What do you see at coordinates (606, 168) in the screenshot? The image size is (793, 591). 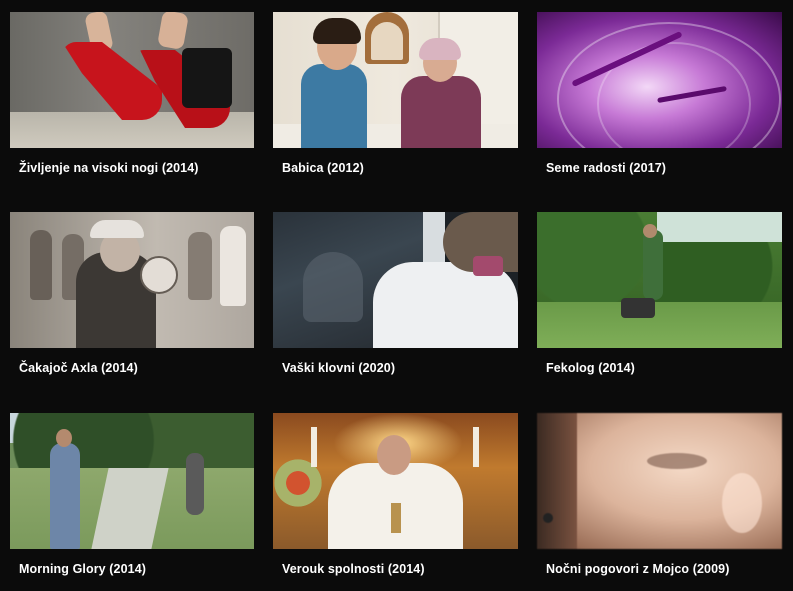 I see `film-title: Seme radosti (2017)` at bounding box center [606, 168].